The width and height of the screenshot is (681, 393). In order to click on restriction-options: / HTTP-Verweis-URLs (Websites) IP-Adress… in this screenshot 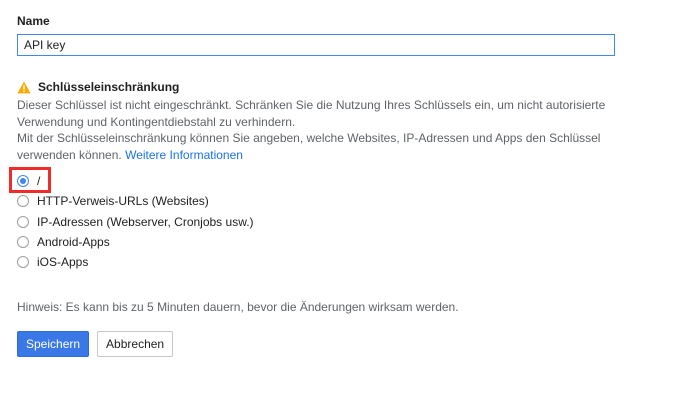, I will do `click(135, 221)`.